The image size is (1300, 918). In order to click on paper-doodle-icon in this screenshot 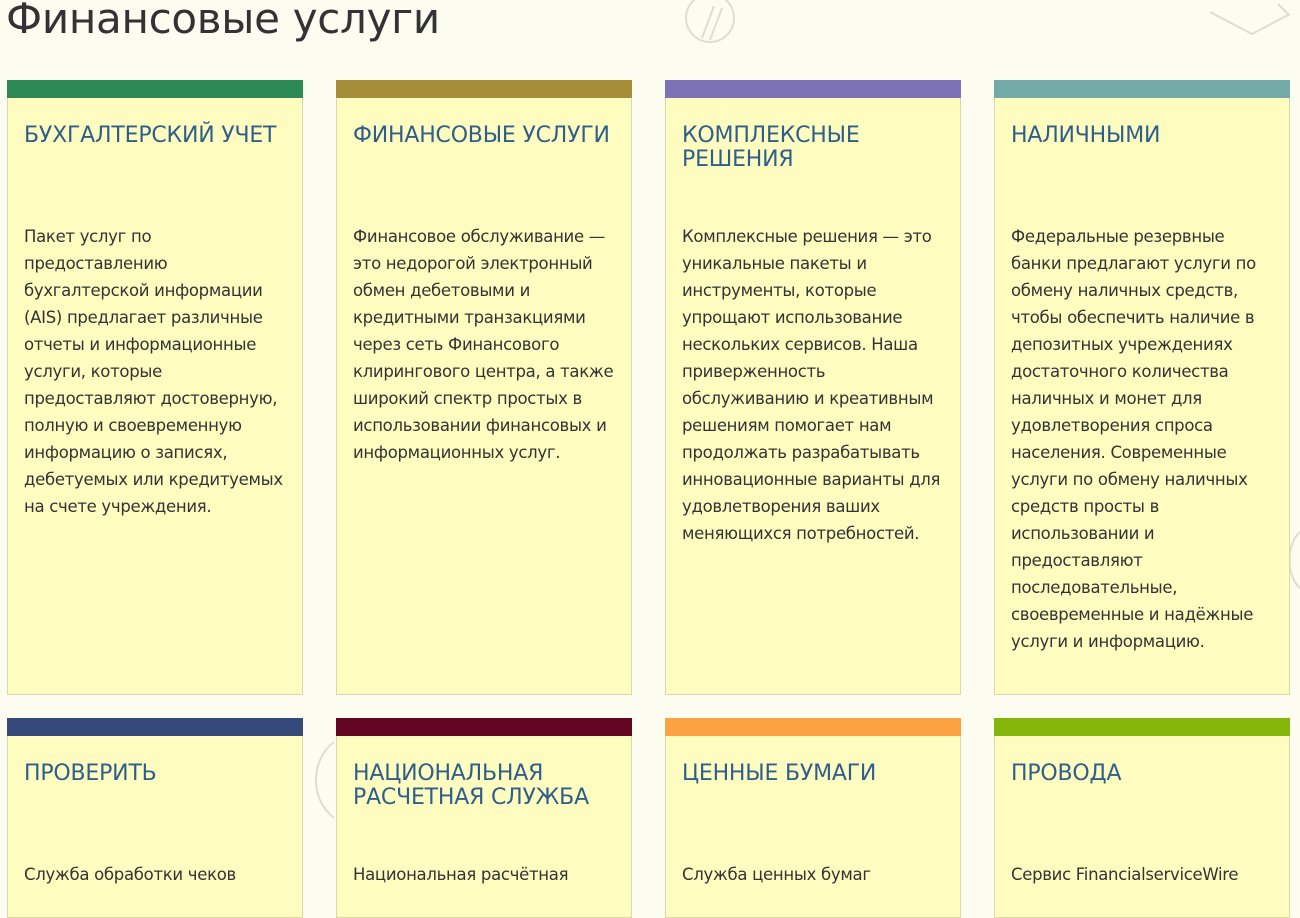, I will do `click(1250, 19)`.